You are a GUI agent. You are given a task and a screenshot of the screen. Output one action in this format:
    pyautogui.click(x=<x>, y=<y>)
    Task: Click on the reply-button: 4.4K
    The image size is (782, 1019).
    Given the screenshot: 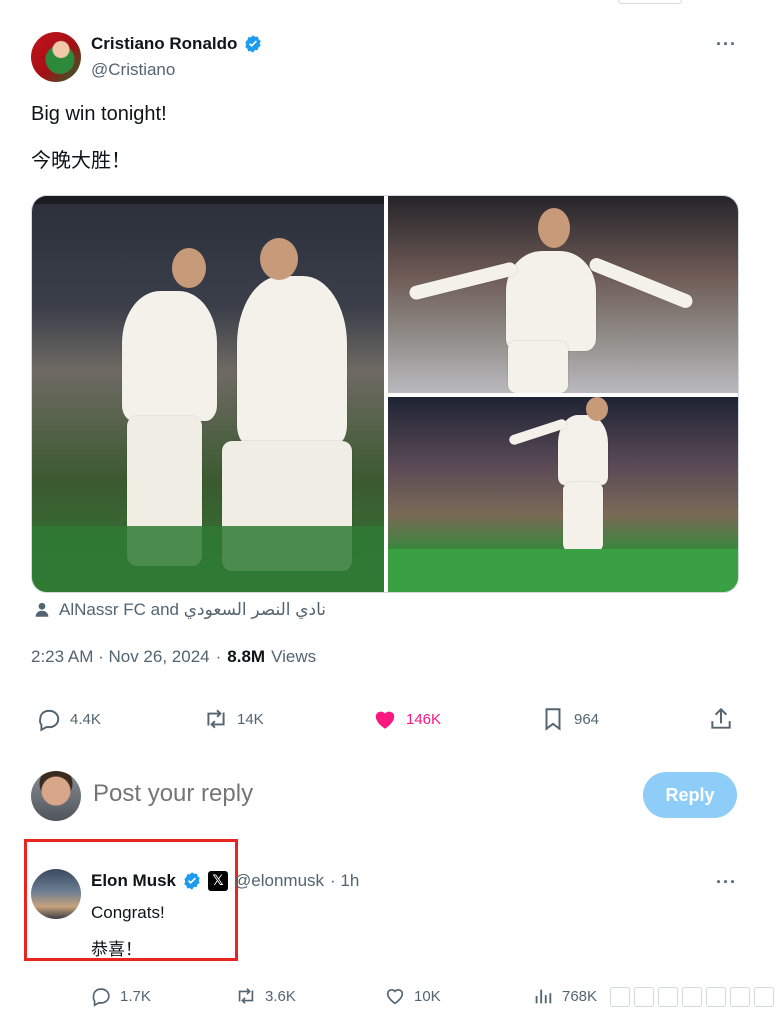 What is the action you would take?
    pyautogui.click(x=68, y=719)
    